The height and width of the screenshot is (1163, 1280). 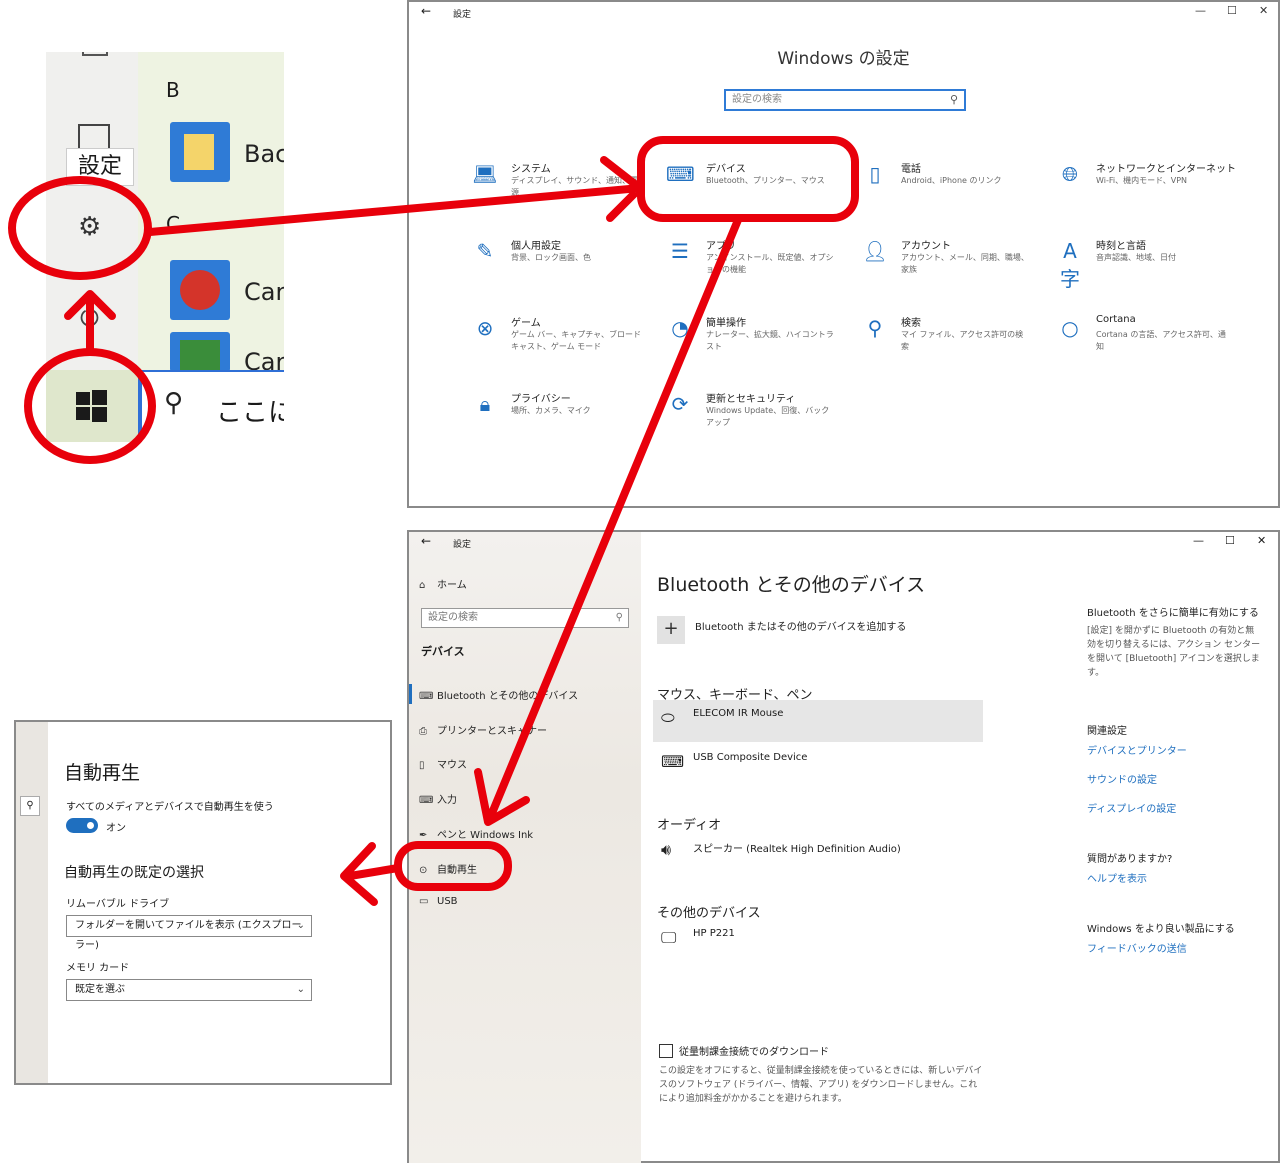 I want to click on sidebar-item-label: Bluetooth とその他のデバイス, so click(x=508, y=696).